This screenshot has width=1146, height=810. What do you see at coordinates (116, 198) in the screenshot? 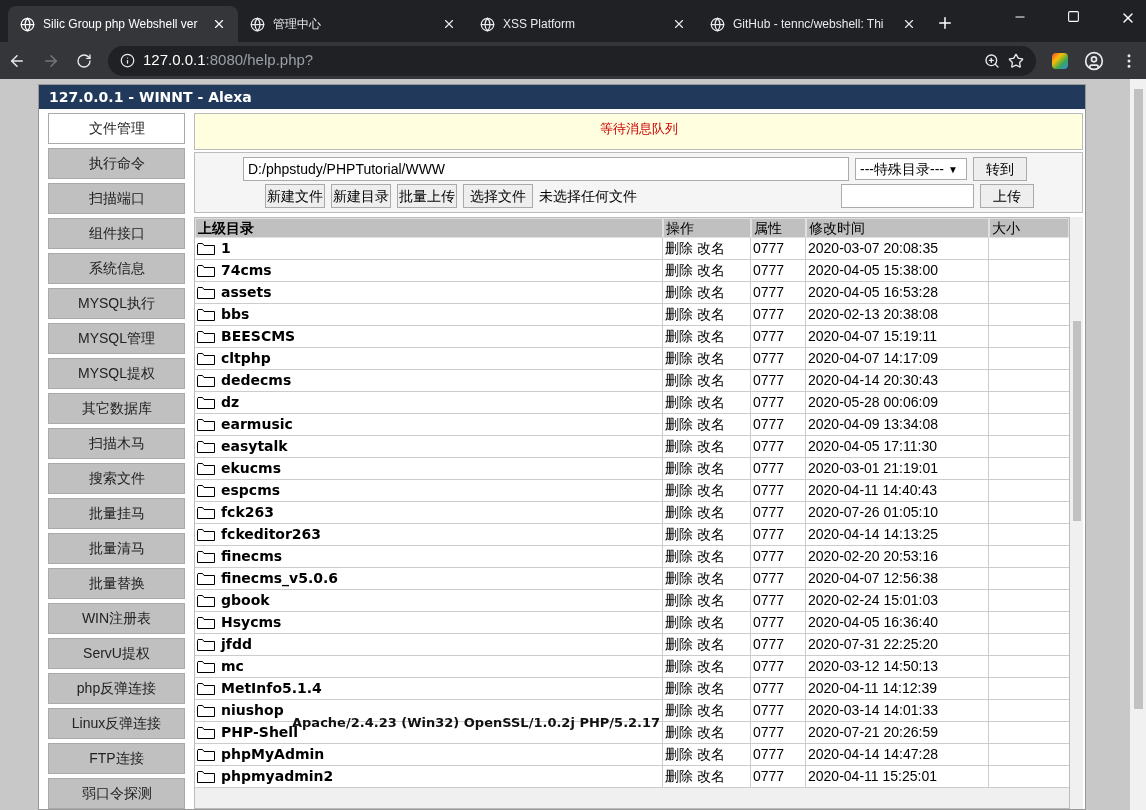
I see `sidebar-item: 扫描端口` at bounding box center [116, 198].